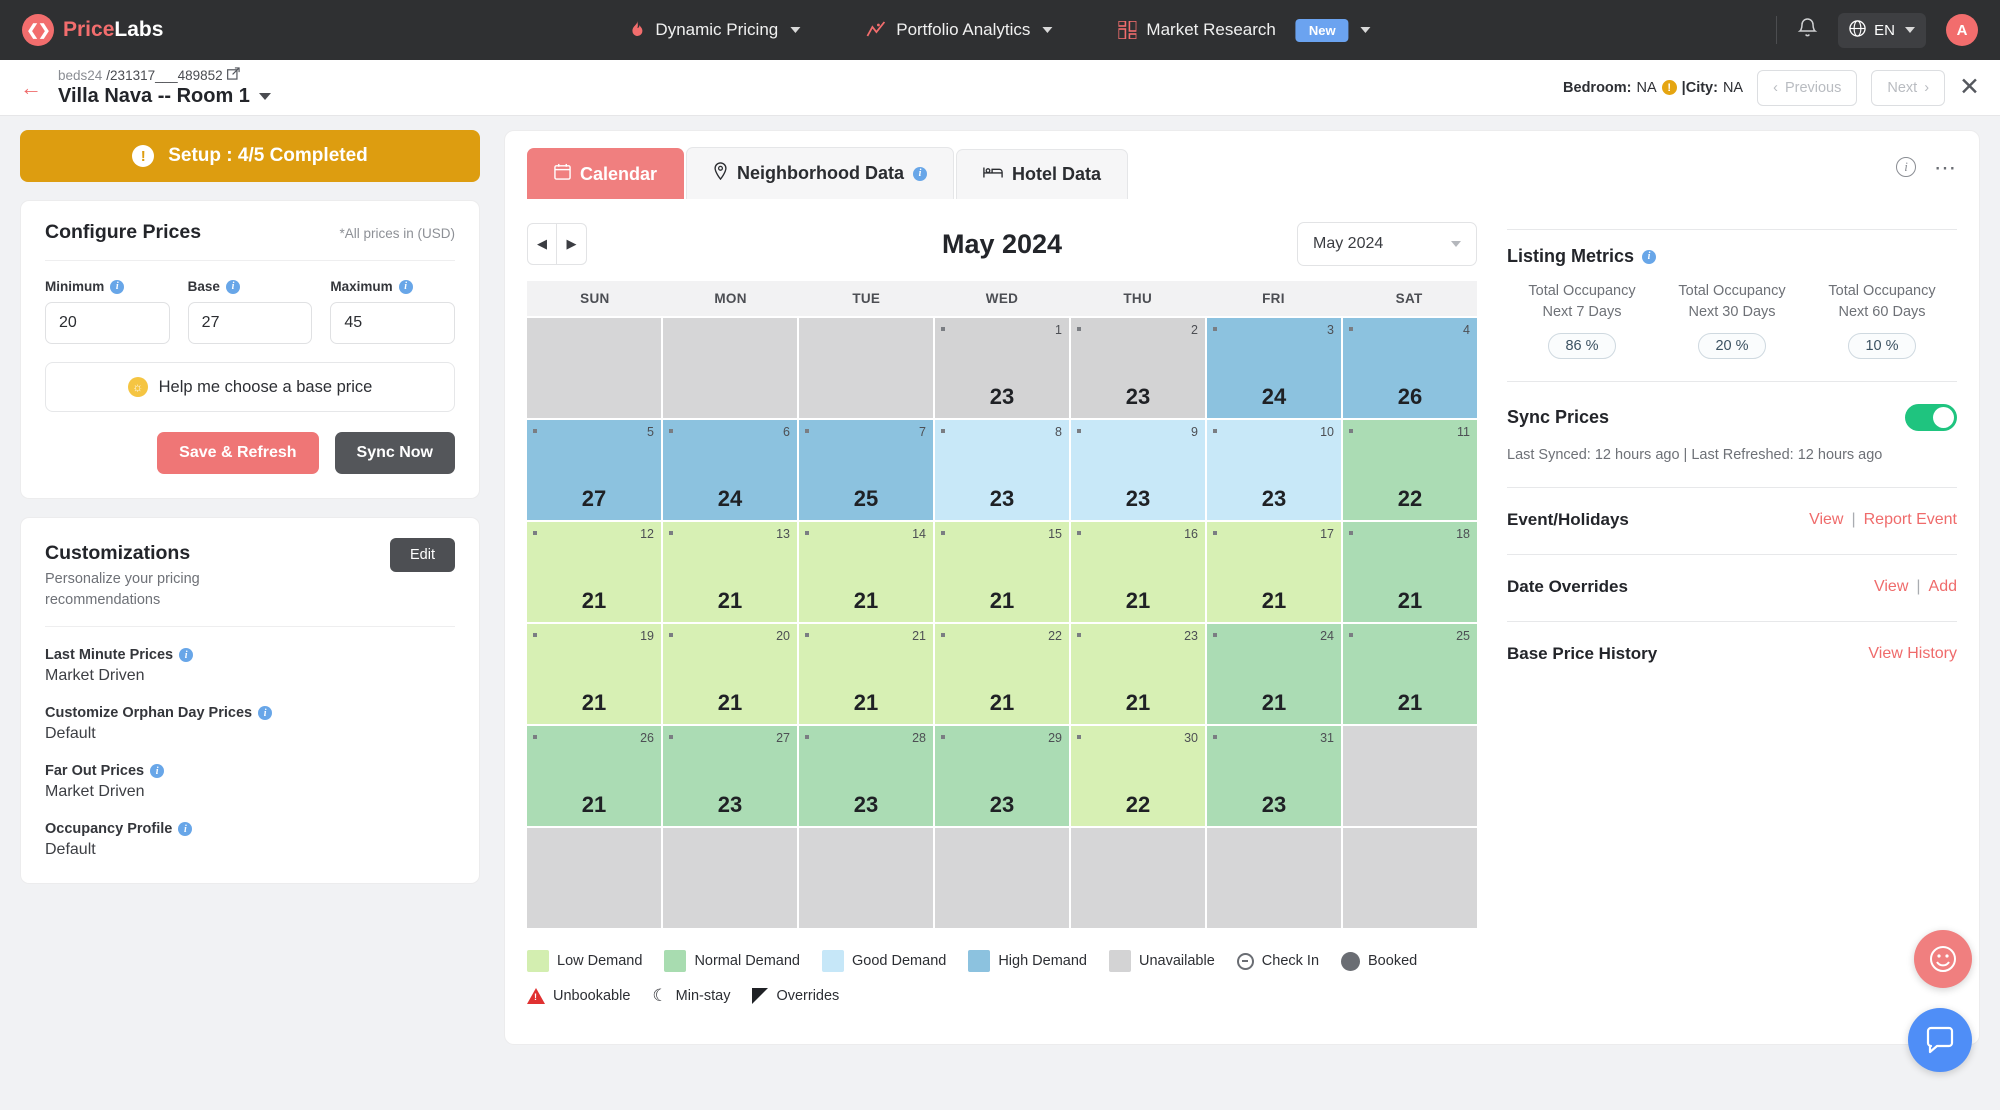  What do you see at coordinates (1943, 587) in the screenshot?
I see `date-overrides-add-link: Add` at bounding box center [1943, 587].